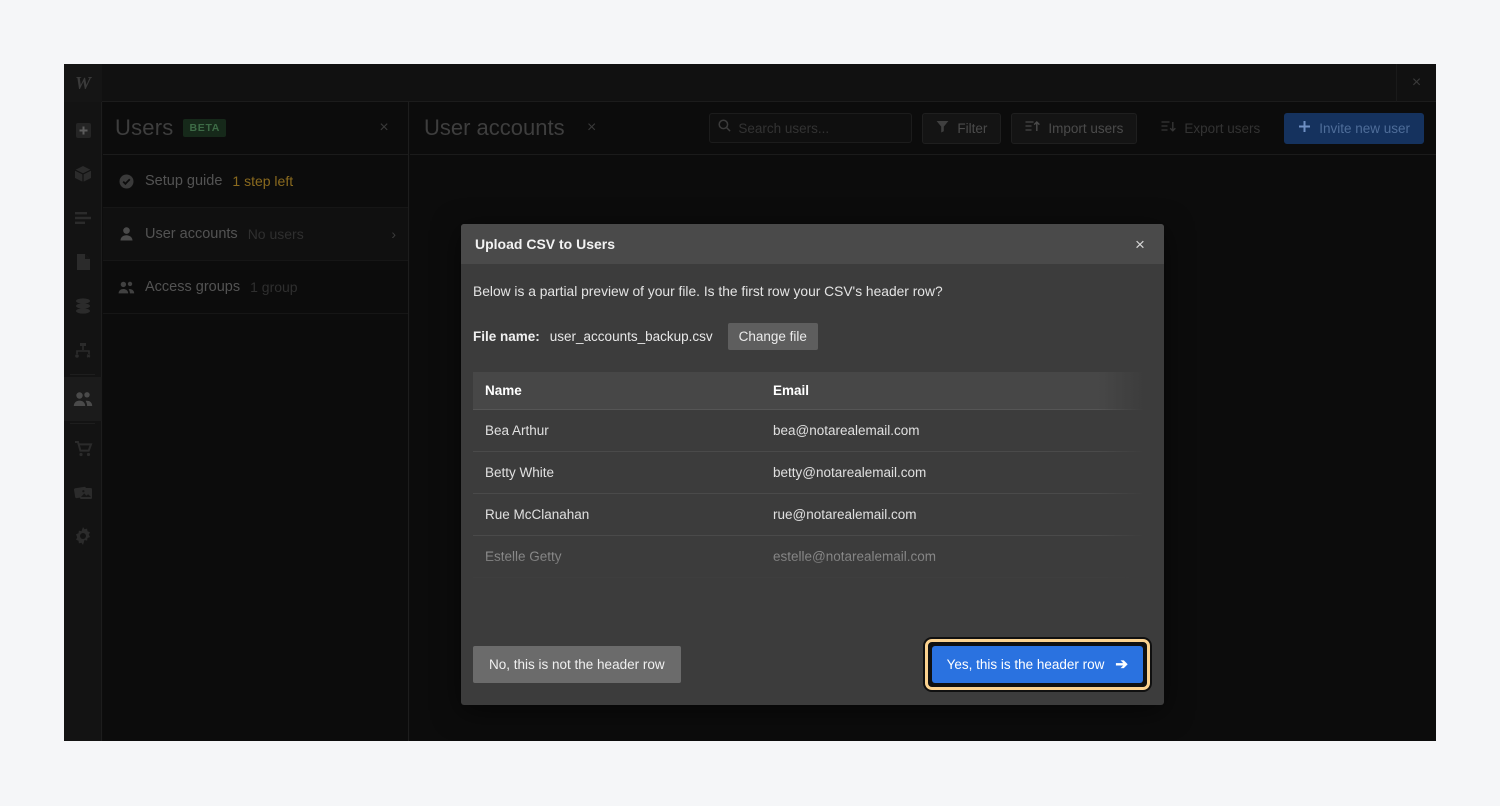 The image size is (1500, 806). Describe the element at coordinates (942, 128) in the screenshot. I see `filter-funnel-icon` at that location.